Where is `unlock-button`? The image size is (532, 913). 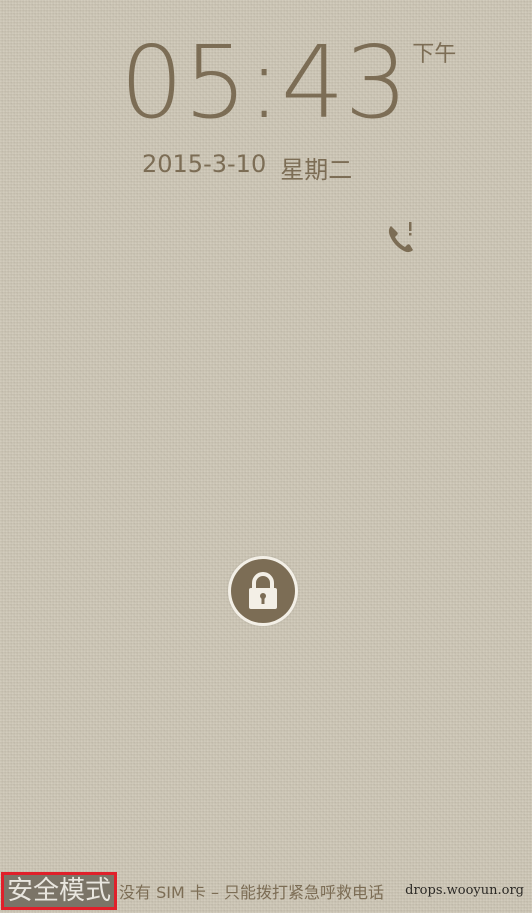
unlock-button is located at coordinates (263, 591).